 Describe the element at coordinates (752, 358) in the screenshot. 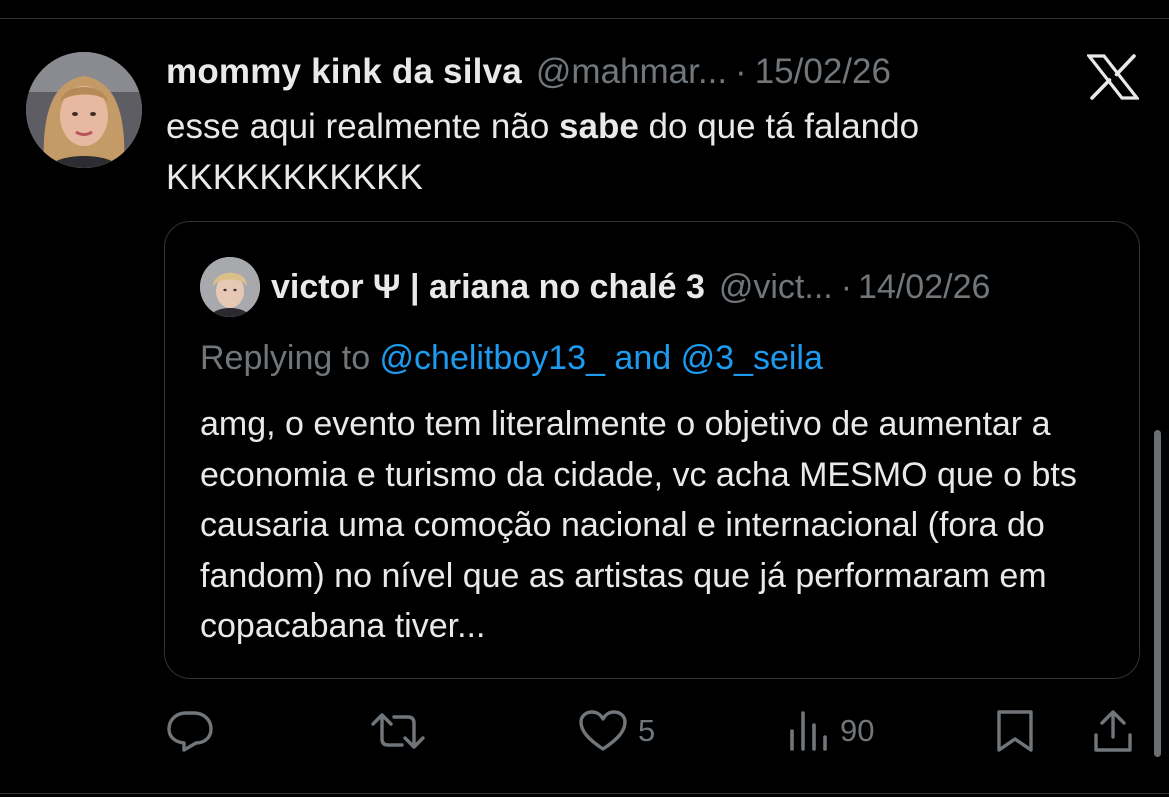

I see `replying-mention-2: @3_seila` at that location.